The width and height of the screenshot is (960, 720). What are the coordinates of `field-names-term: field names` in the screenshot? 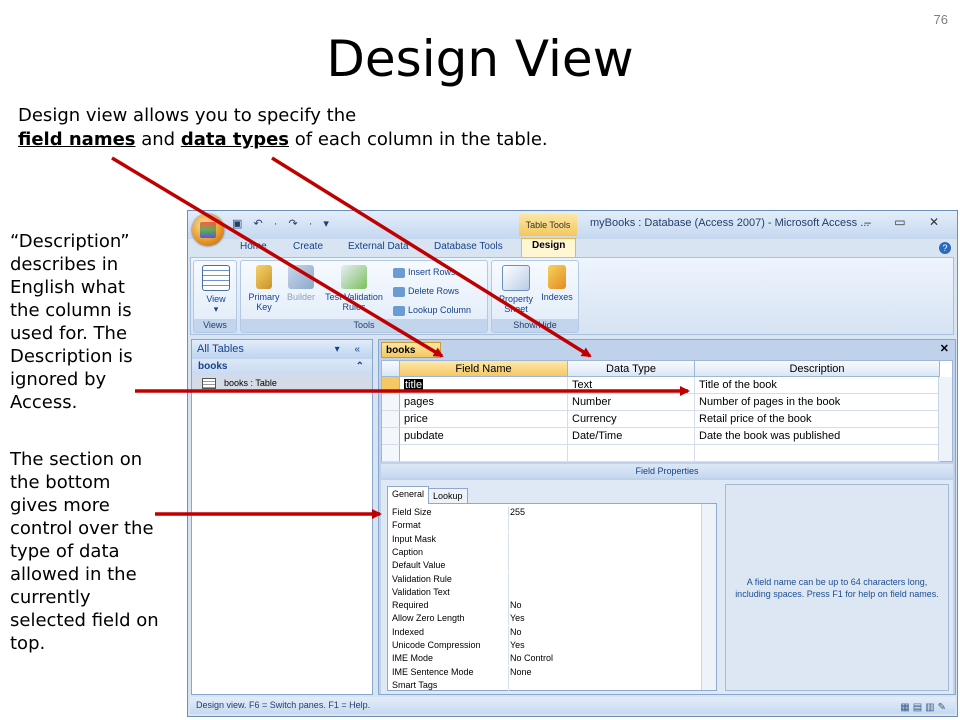 It's located at (77, 139).